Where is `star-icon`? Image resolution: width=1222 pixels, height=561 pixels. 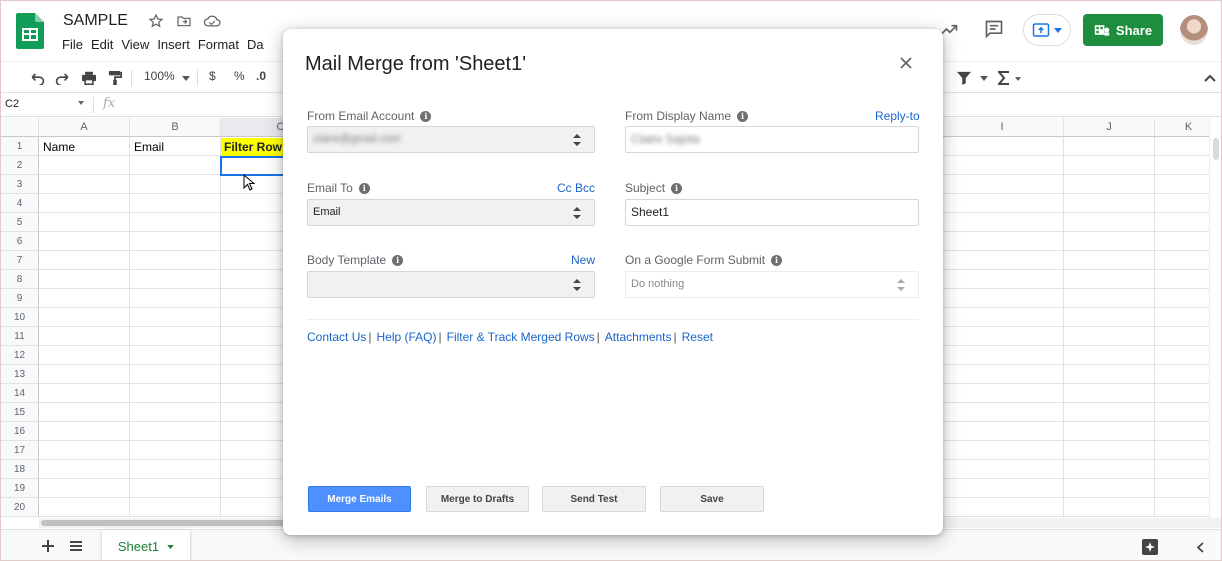 star-icon is located at coordinates (156, 21).